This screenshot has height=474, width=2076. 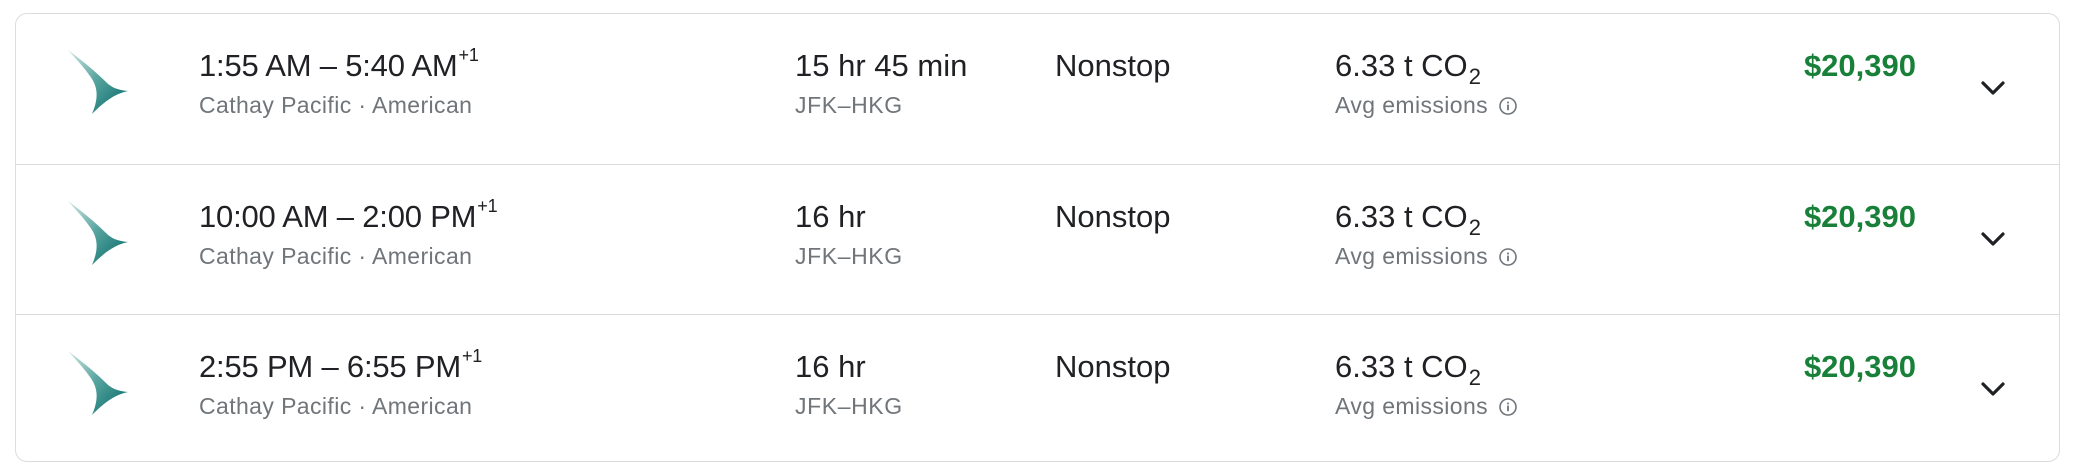 I want to click on flight-duration: 15 hr 45 min, so click(x=881, y=65).